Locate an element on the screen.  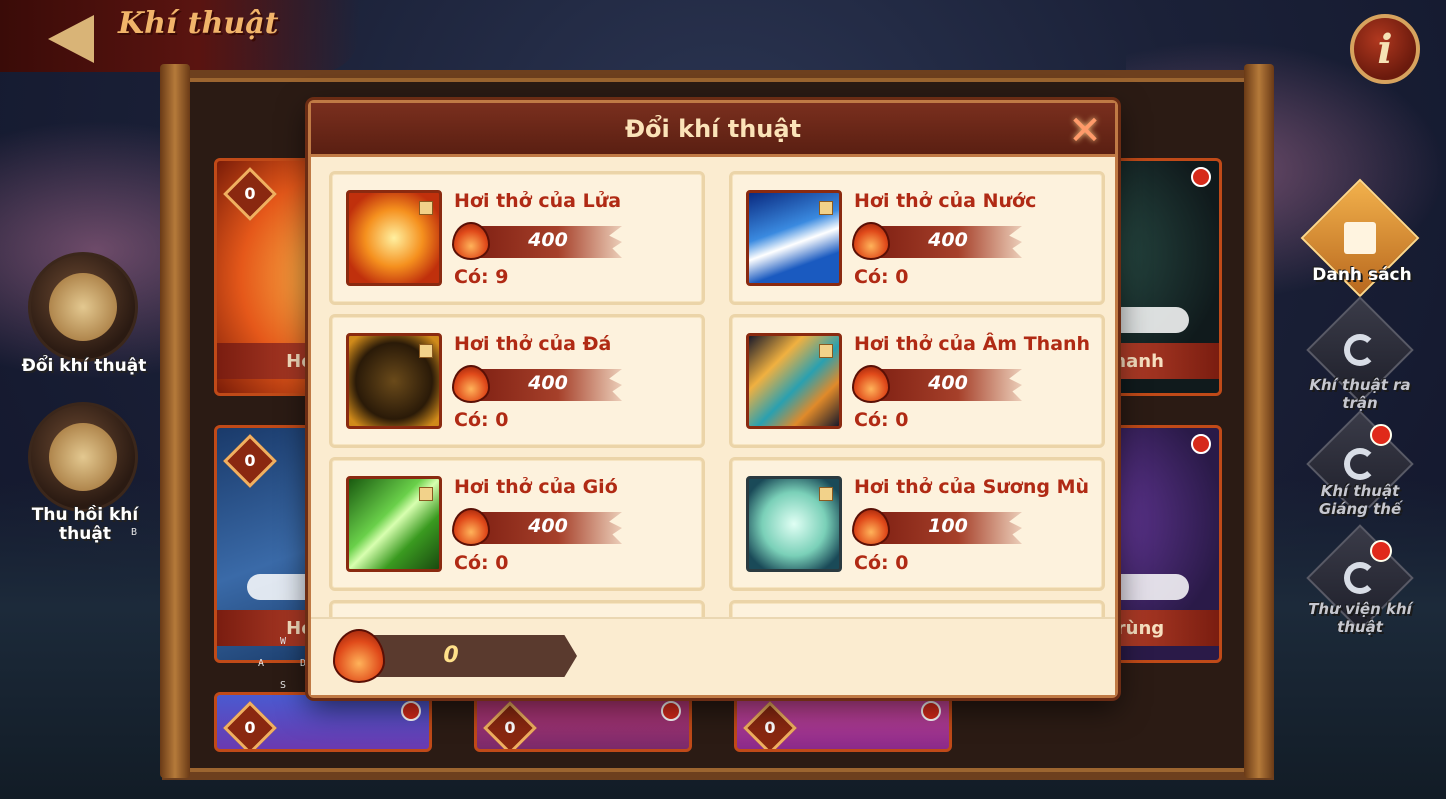
scroll-pole-left is located at coordinates (175, 421).